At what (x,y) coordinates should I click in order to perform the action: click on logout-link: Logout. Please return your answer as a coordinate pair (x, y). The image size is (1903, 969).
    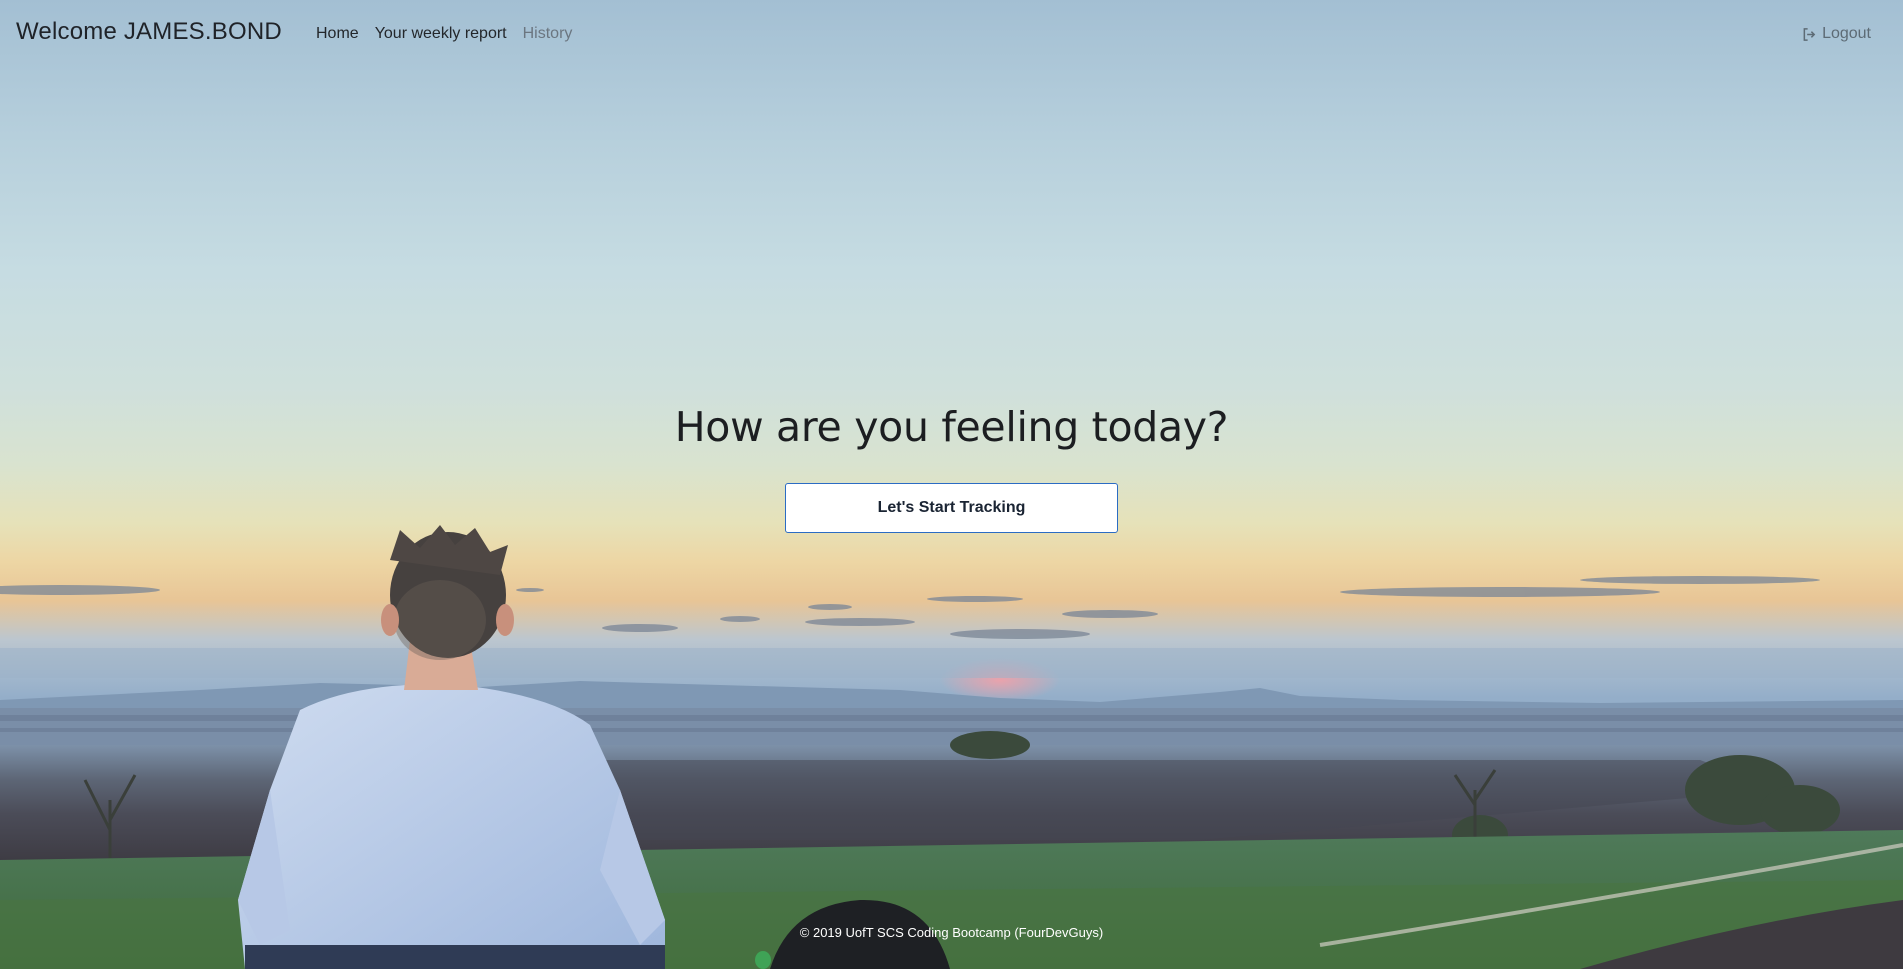
    Looking at the image, I should click on (1836, 34).